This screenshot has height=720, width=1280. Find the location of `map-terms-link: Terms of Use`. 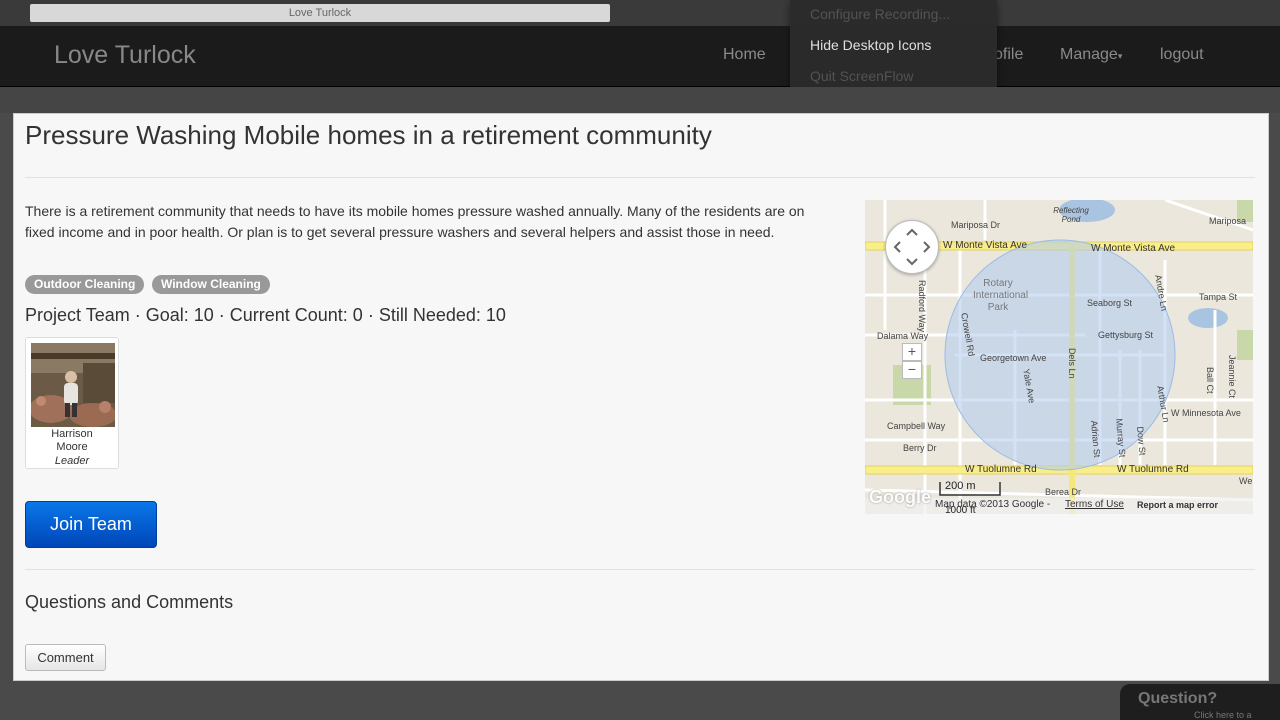

map-terms-link: Terms of Use is located at coordinates (1094, 504).